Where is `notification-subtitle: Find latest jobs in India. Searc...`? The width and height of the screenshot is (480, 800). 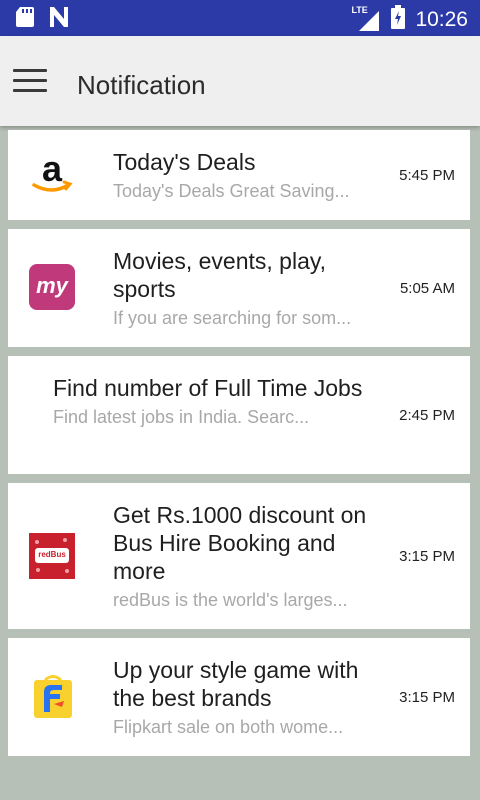 notification-subtitle: Find latest jobs in India. Searc... is located at coordinates (181, 417).